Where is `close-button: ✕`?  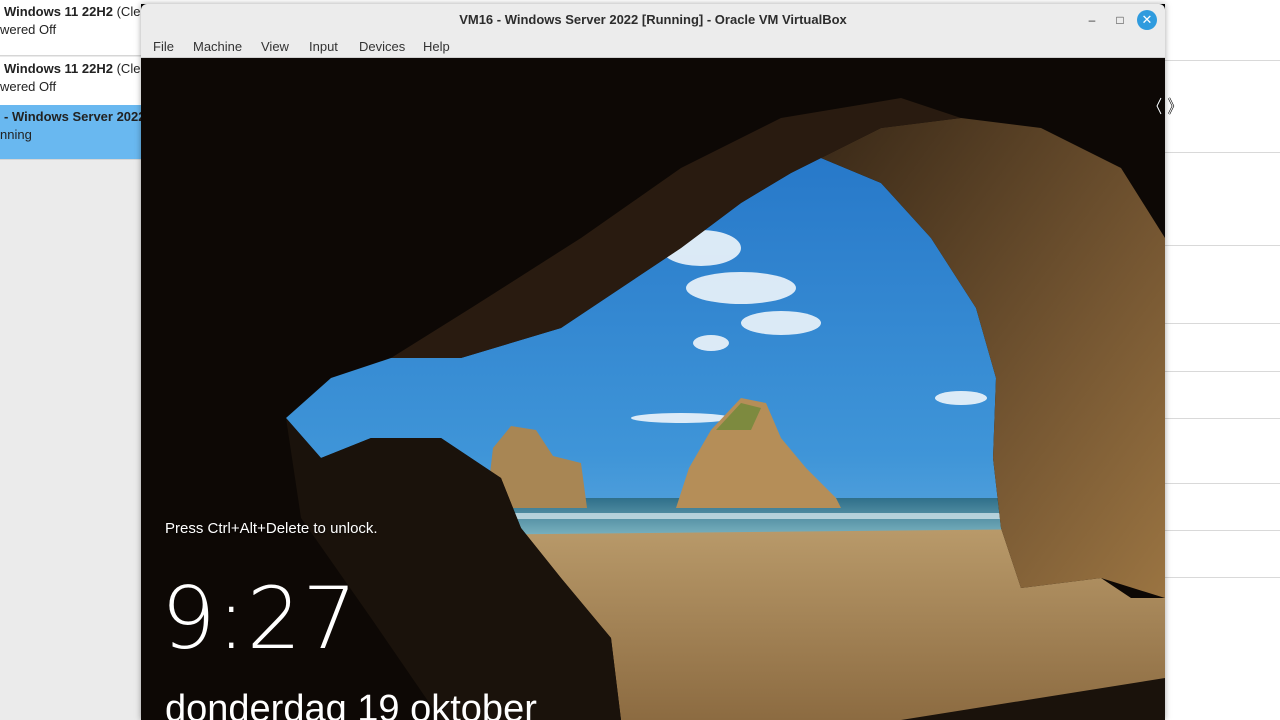
close-button: ✕ is located at coordinates (1147, 20).